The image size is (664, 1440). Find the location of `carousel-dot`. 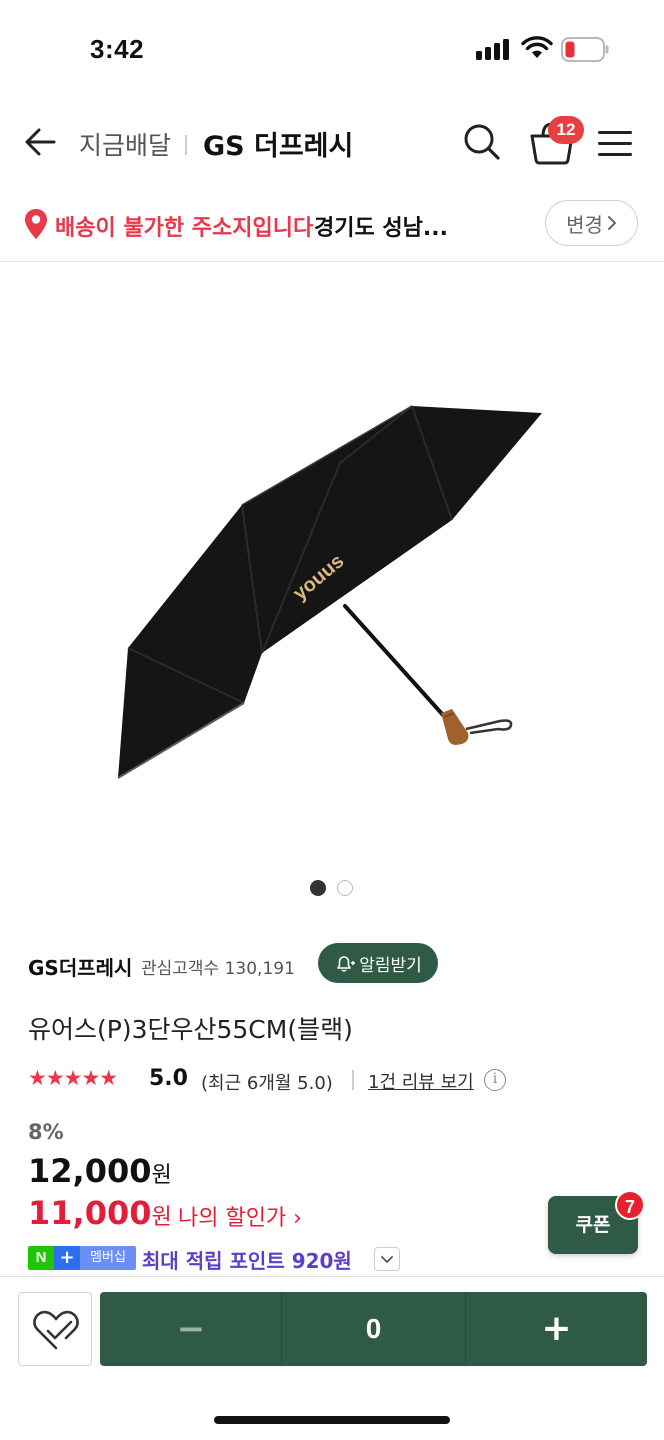

carousel-dot is located at coordinates (345, 888).